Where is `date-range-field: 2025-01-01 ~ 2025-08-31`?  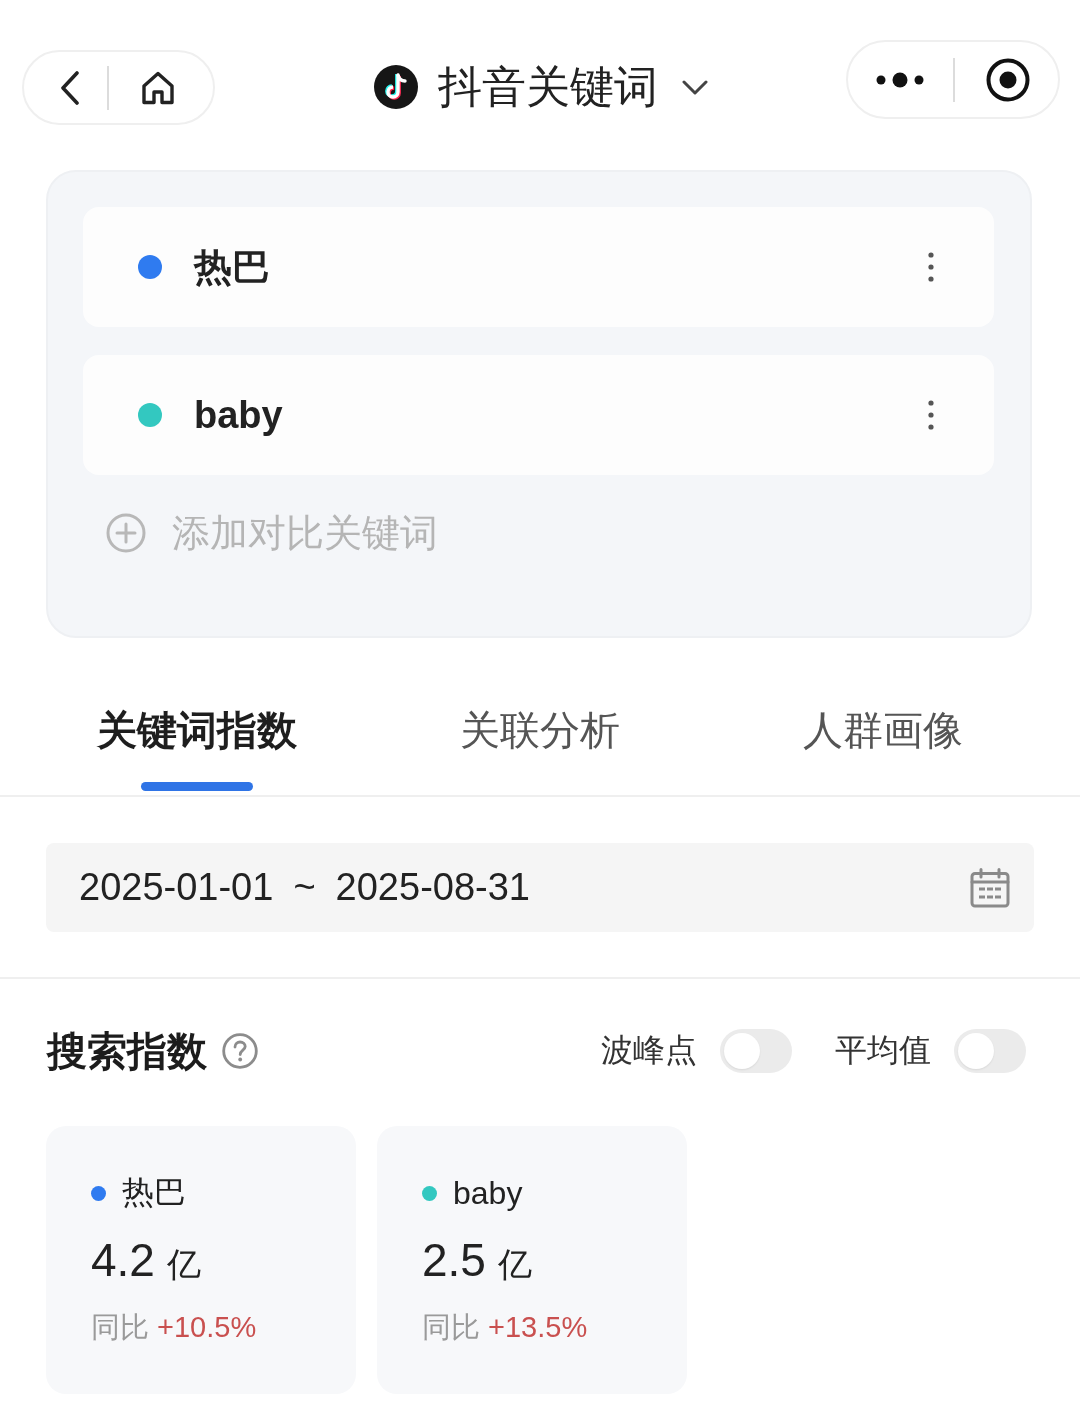 date-range-field: 2025-01-01 ~ 2025-08-31 is located at coordinates (540, 887).